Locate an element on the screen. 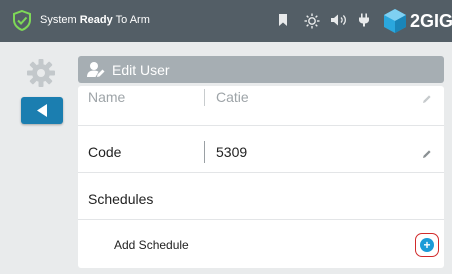 This screenshot has height=274, width=452. name-label: Name is located at coordinates (107, 97).